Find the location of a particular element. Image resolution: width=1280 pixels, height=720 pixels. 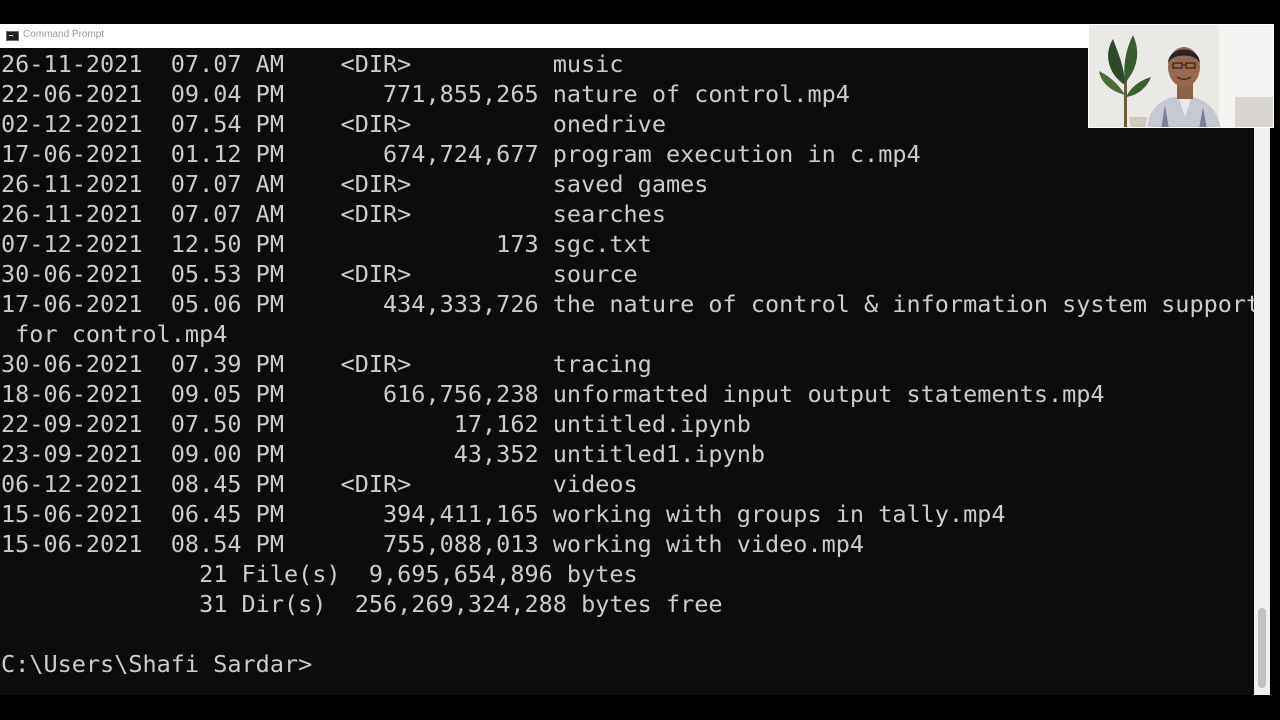

command-prompt-line: C:\Users\Shafi Sardar> is located at coordinates (627, 664).